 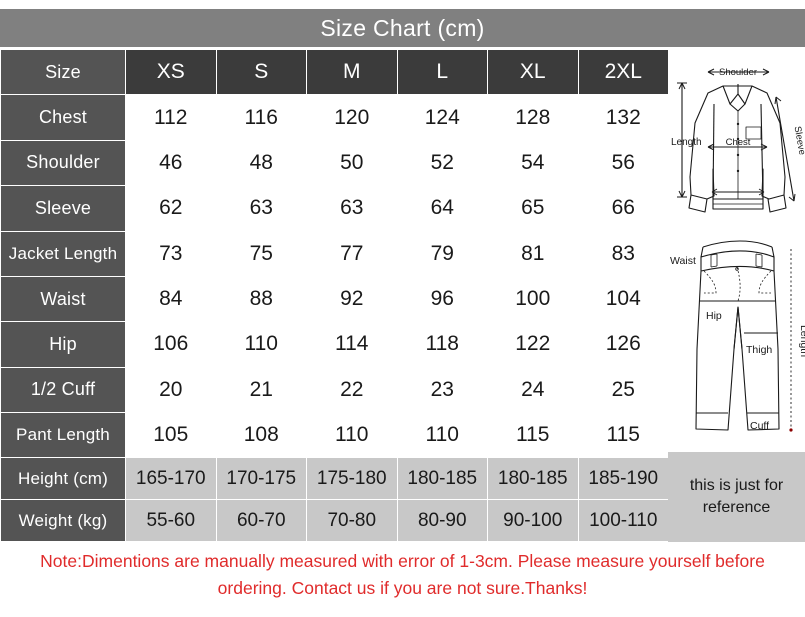 I want to click on size-header-m: M, so click(x=352, y=72).